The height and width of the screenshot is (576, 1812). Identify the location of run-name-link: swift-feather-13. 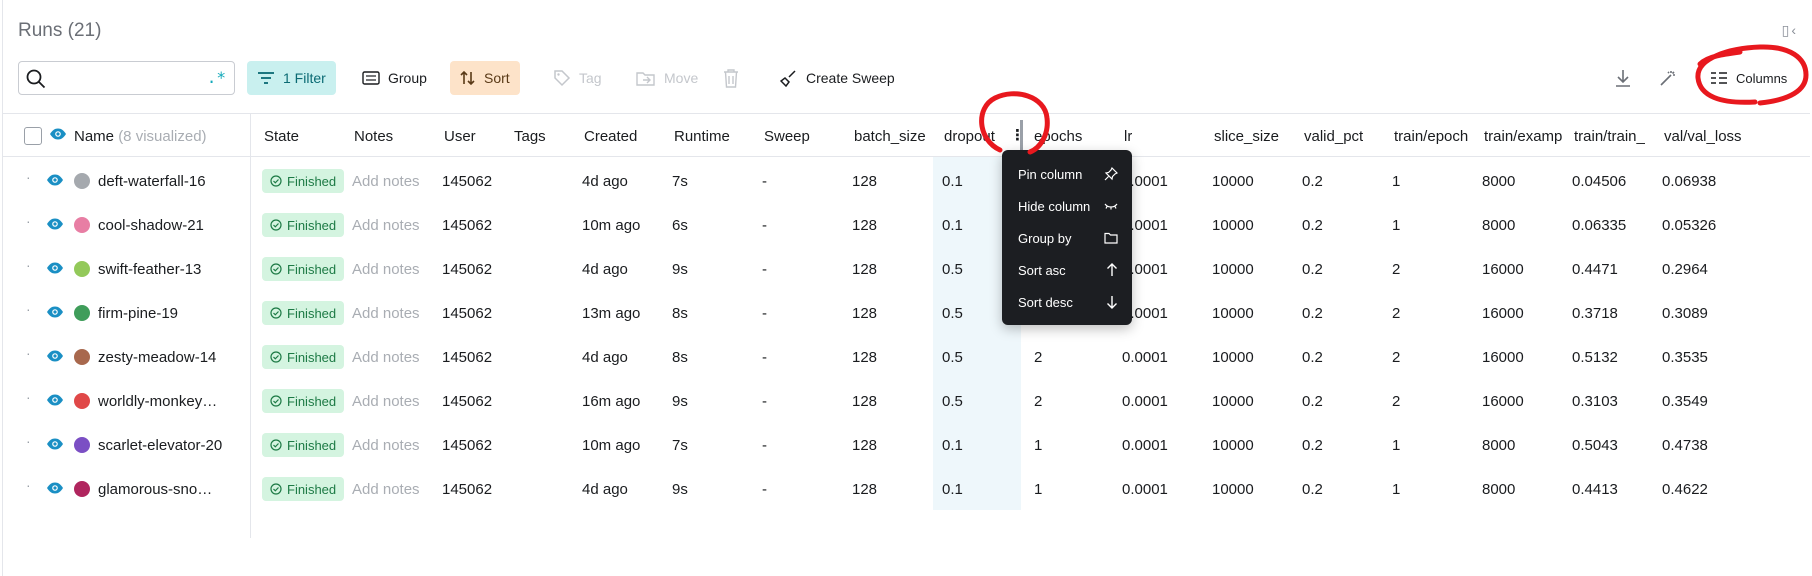
(163, 269).